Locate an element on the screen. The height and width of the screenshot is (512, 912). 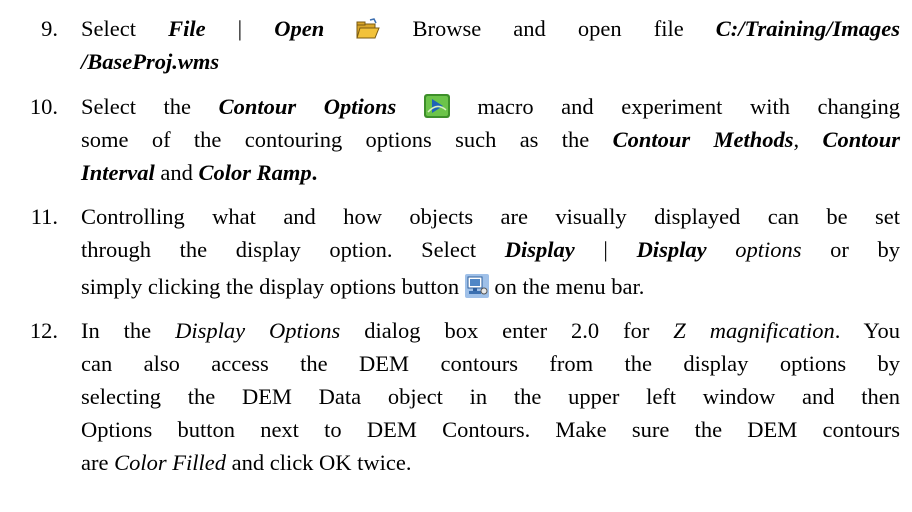
contour-options-macro-icon is located at coordinates (436, 106).